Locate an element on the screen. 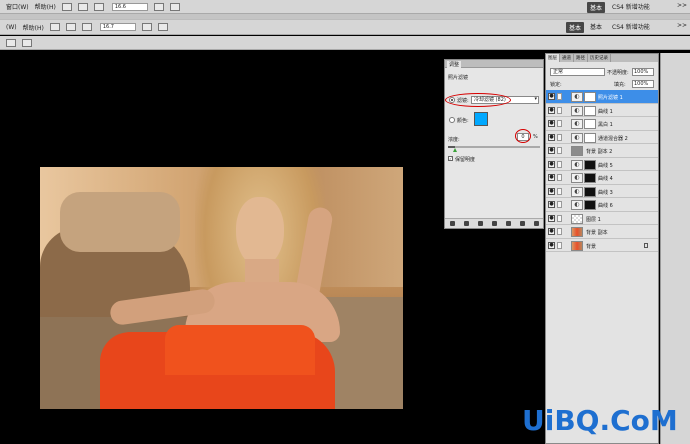 This screenshot has height=444, width=690. tab-channels: 通道 is located at coordinates (567, 58).